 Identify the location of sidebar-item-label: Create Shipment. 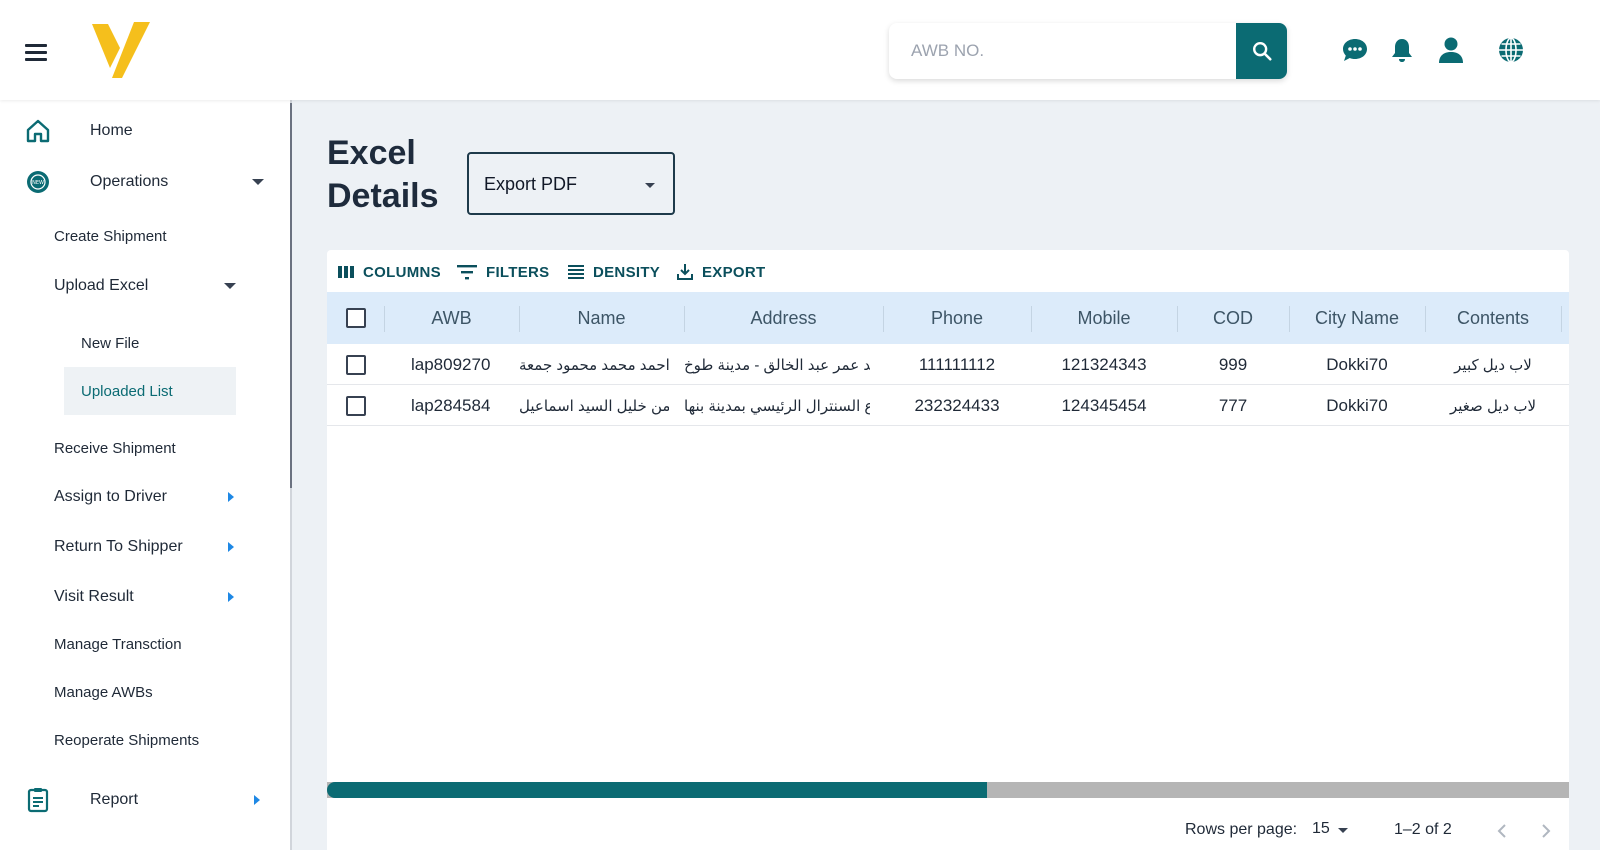
(110, 236).